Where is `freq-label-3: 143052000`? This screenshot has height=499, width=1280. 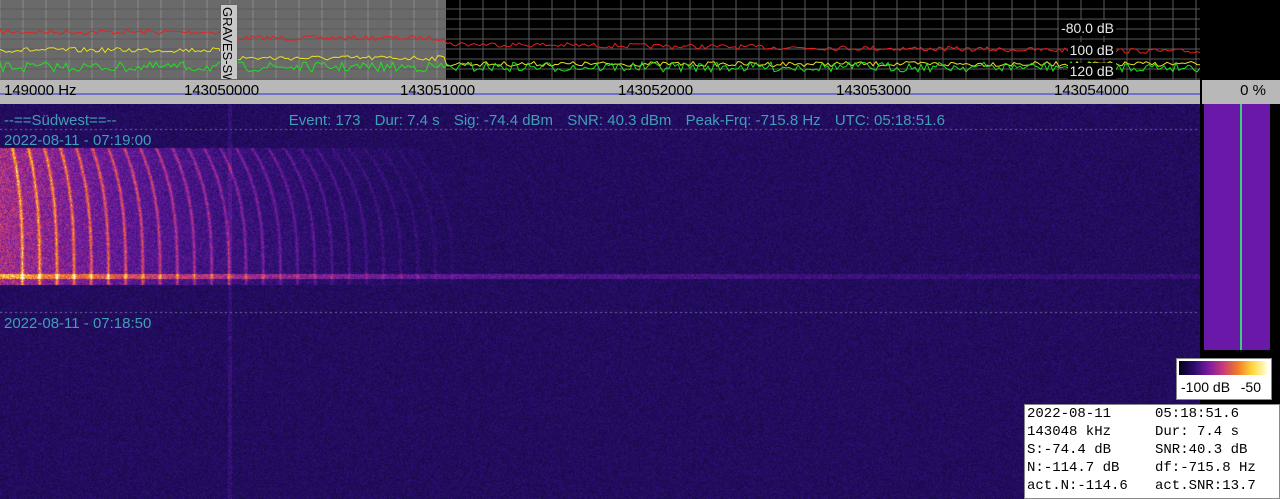 freq-label-3: 143052000 is located at coordinates (656, 90).